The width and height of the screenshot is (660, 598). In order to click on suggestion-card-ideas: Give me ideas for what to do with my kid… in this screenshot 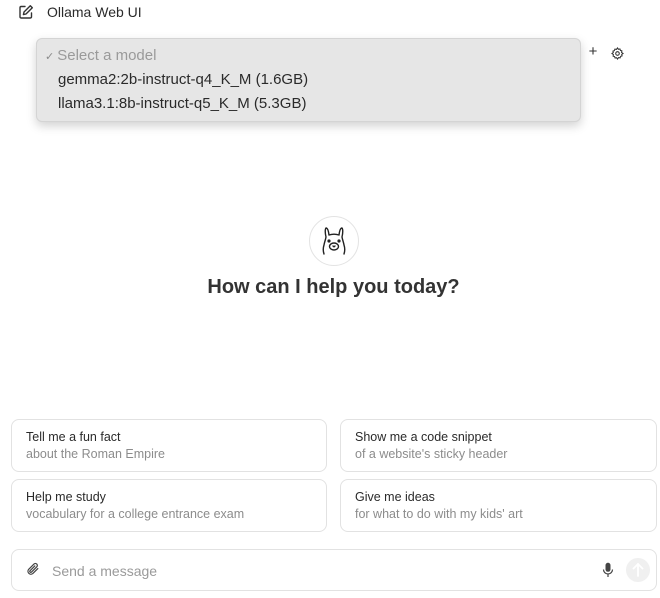, I will do `click(498, 505)`.